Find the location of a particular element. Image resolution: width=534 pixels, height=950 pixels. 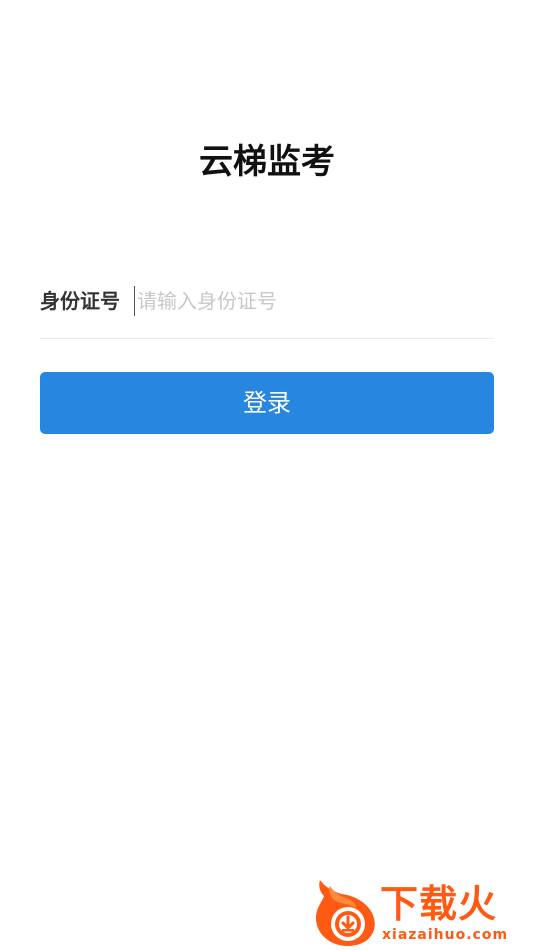

id-number-row: 身份证号 is located at coordinates (267, 309).